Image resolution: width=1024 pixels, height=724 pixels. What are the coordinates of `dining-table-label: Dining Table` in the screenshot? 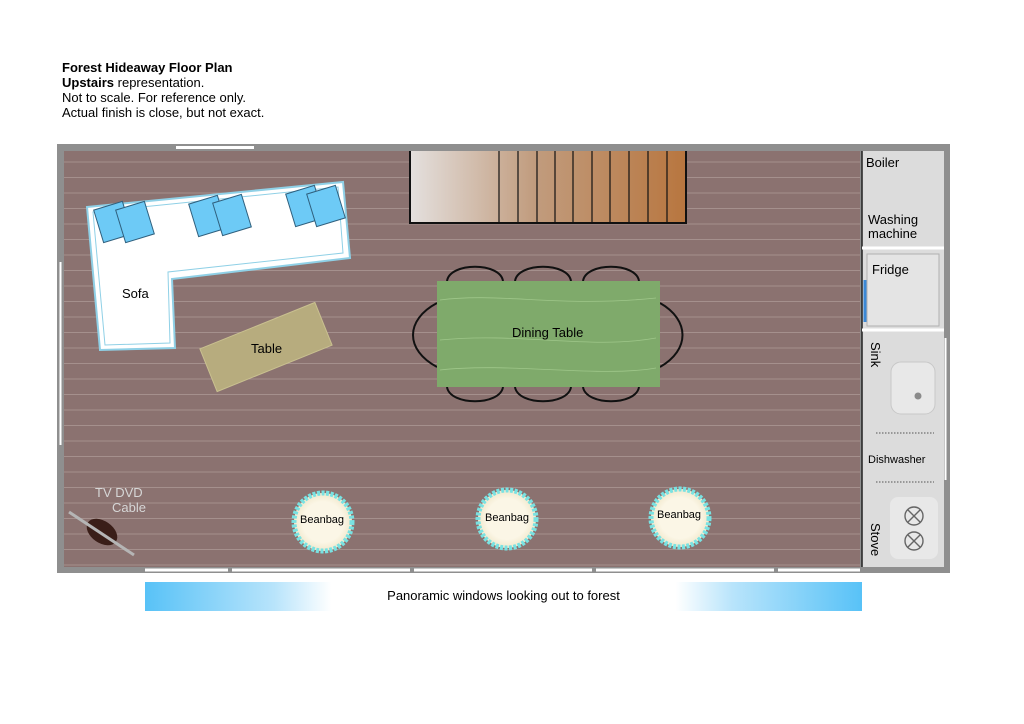 It's located at (547, 332).